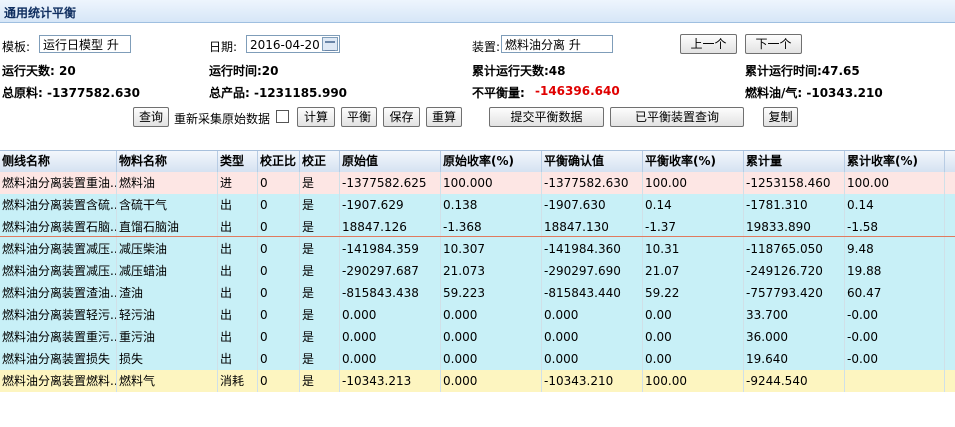 The height and width of the screenshot is (427, 955). I want to click on calc-button: 计算, so click(316, 117).